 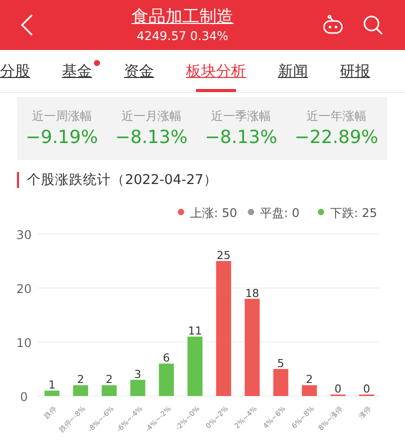 What do you see at coordinates (333, 25) in the screenshot?
I see `robot-icon` at bounding box center [333, 25].